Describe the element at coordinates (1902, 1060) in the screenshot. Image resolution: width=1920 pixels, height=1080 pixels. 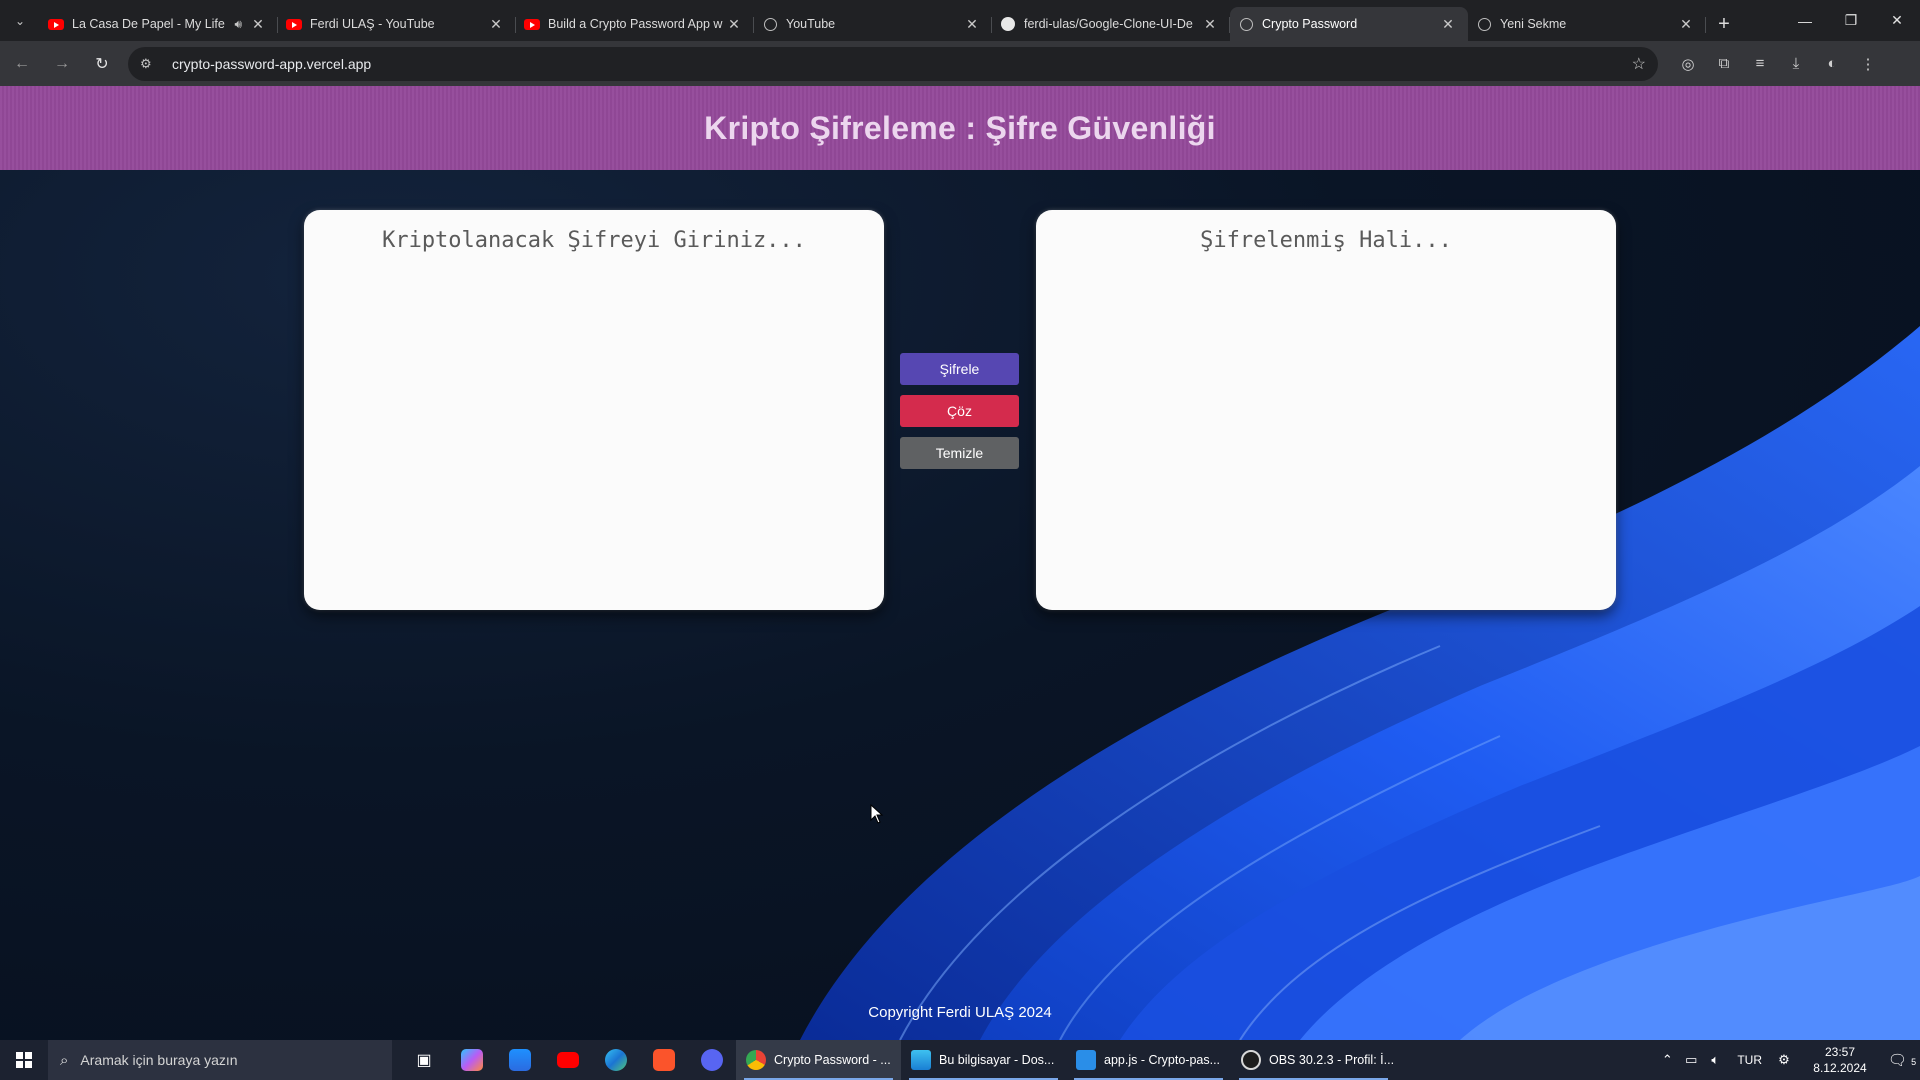
I see `notification-center-button: 🗨︎ 5` at that location.